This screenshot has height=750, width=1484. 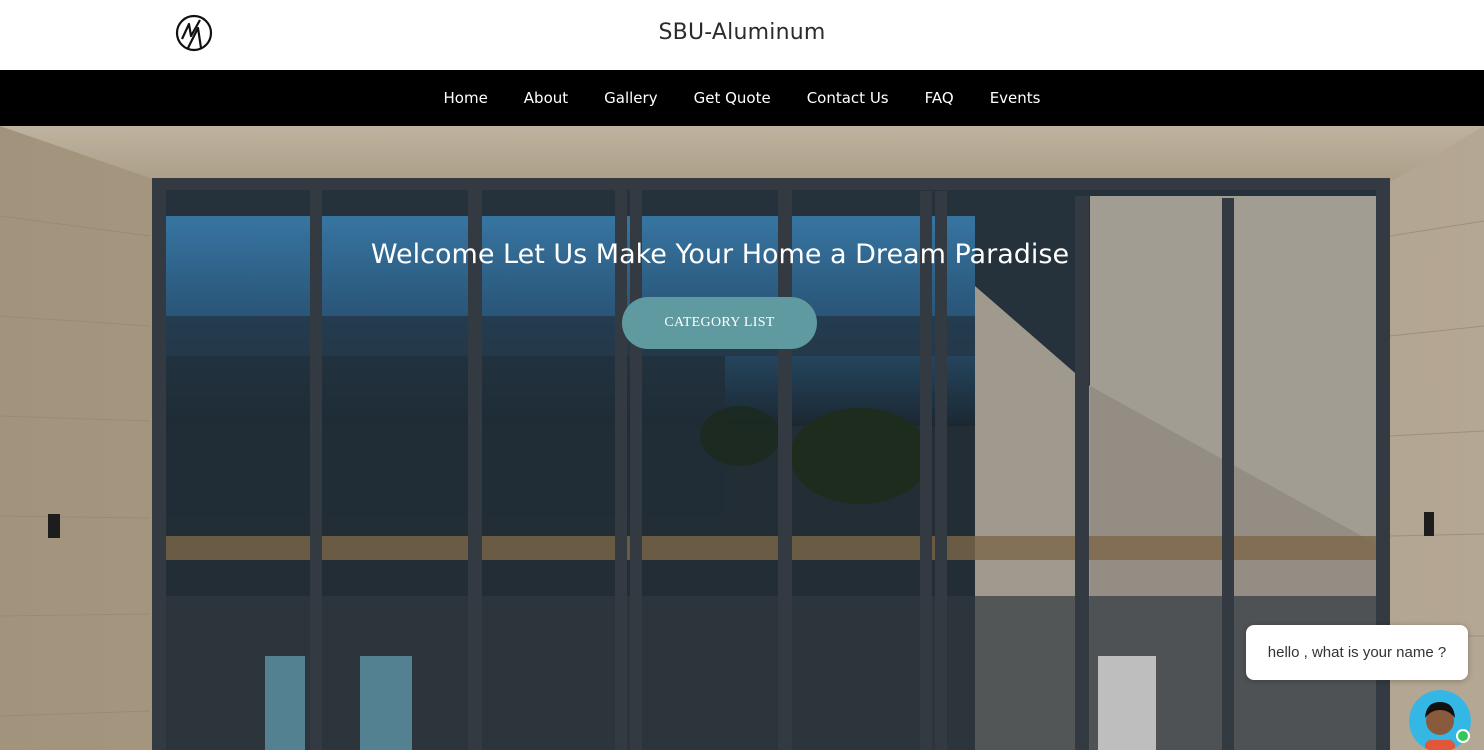 I want to click on site-header: SBU-Aluminum, so click(x=742, y=35).